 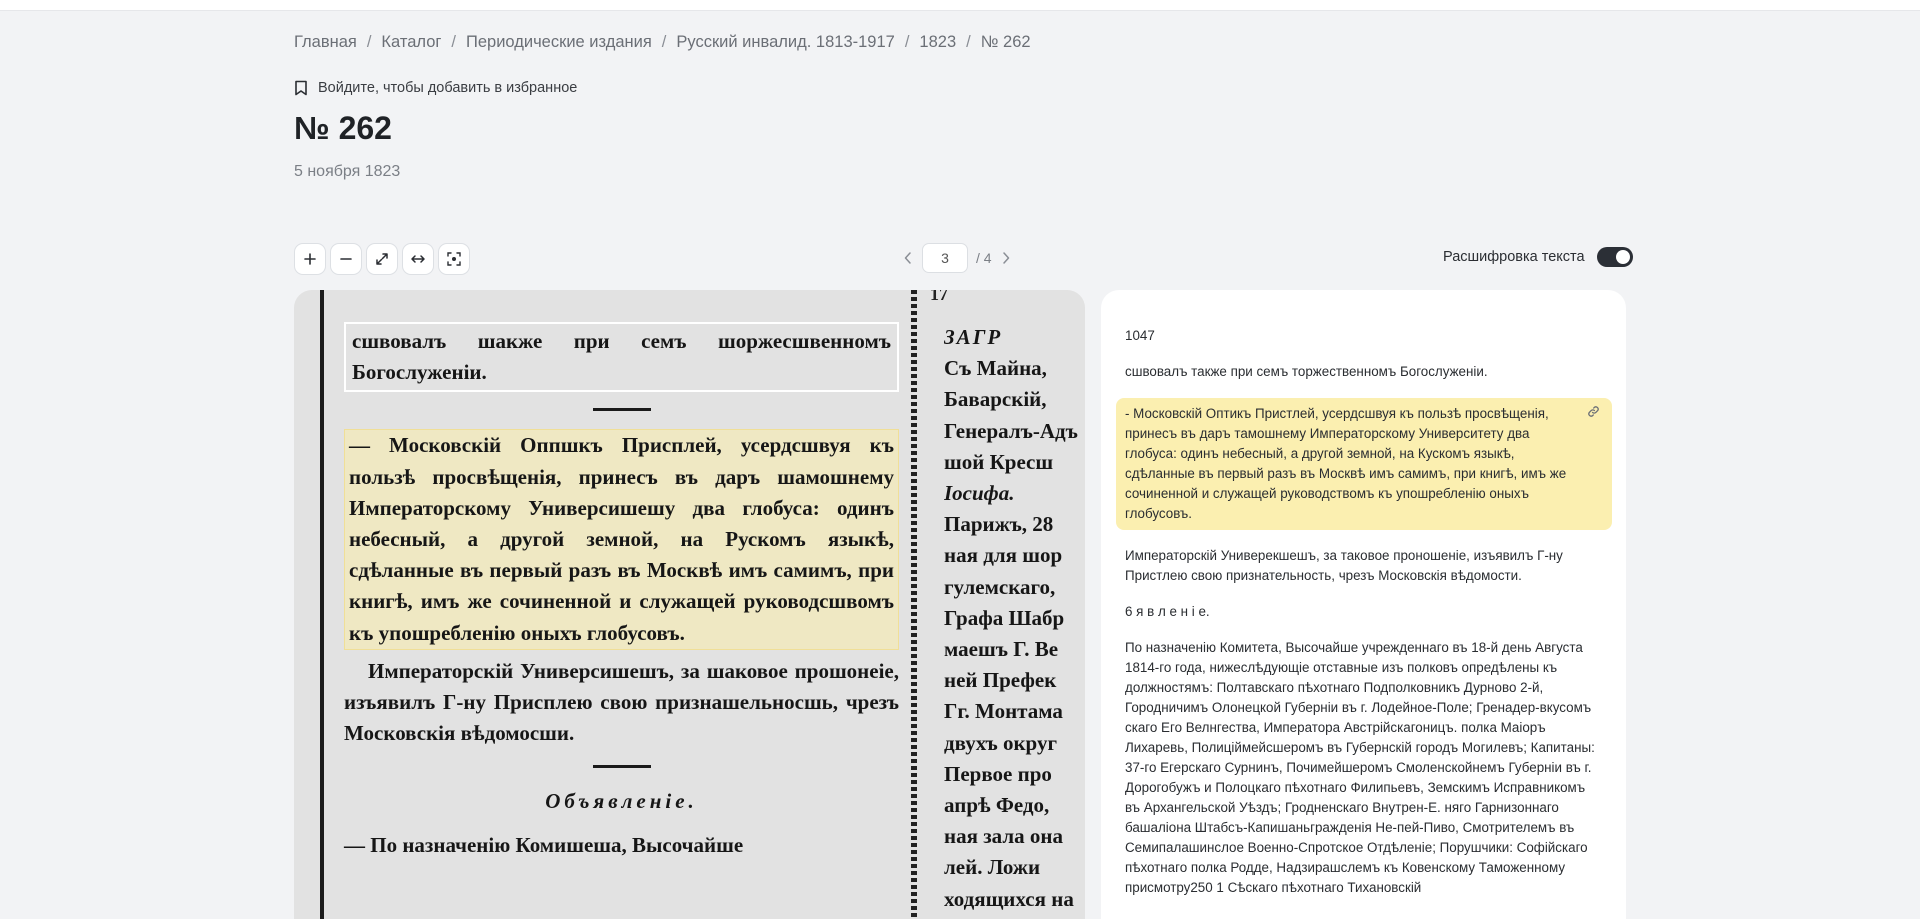 I want to click on chevron-left-icon, so click(x=907, y=258).